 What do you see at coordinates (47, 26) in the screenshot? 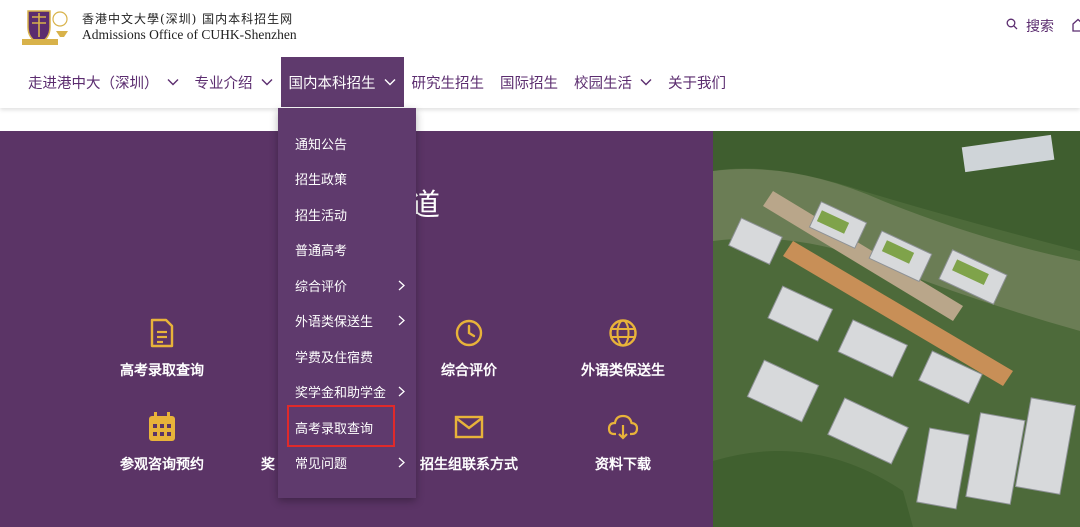
I see `university-crest-logo` at bounding box center [47, 26].